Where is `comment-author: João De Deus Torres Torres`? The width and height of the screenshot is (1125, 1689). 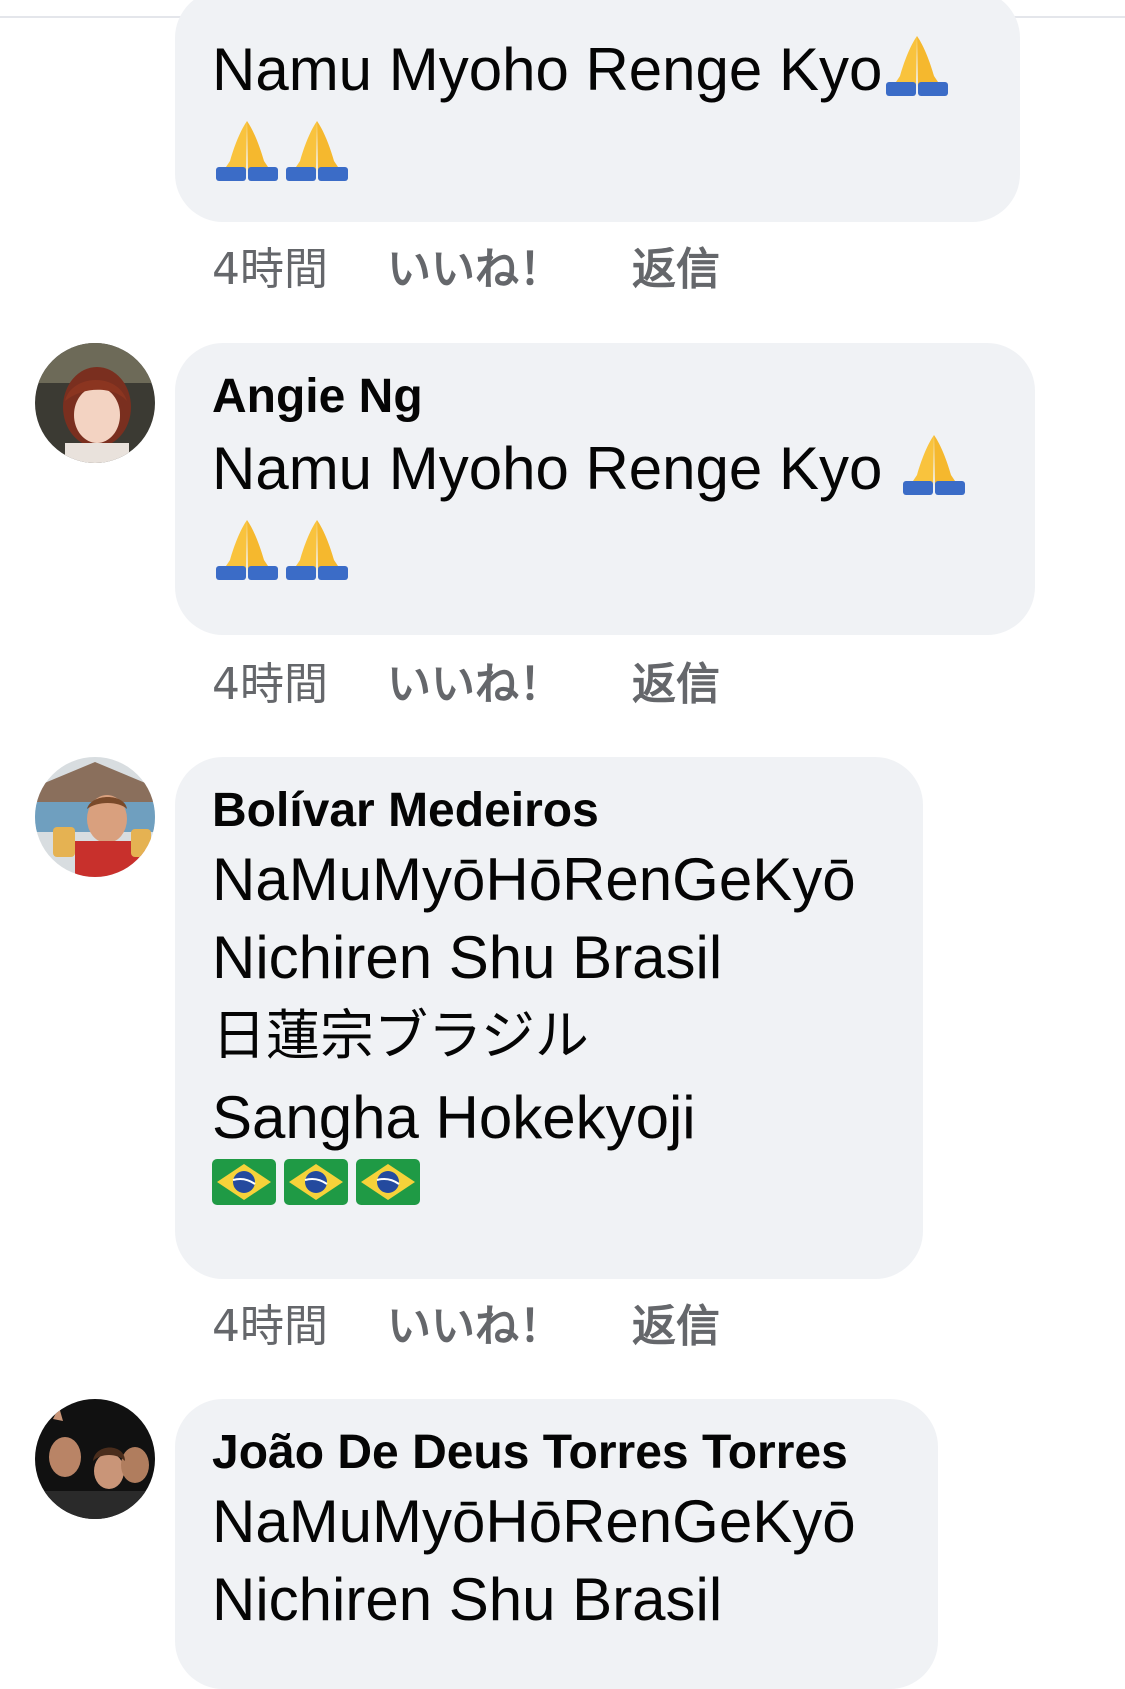 comment-author: João De Deus Torres Torres is located at coordinates (557, 1453).